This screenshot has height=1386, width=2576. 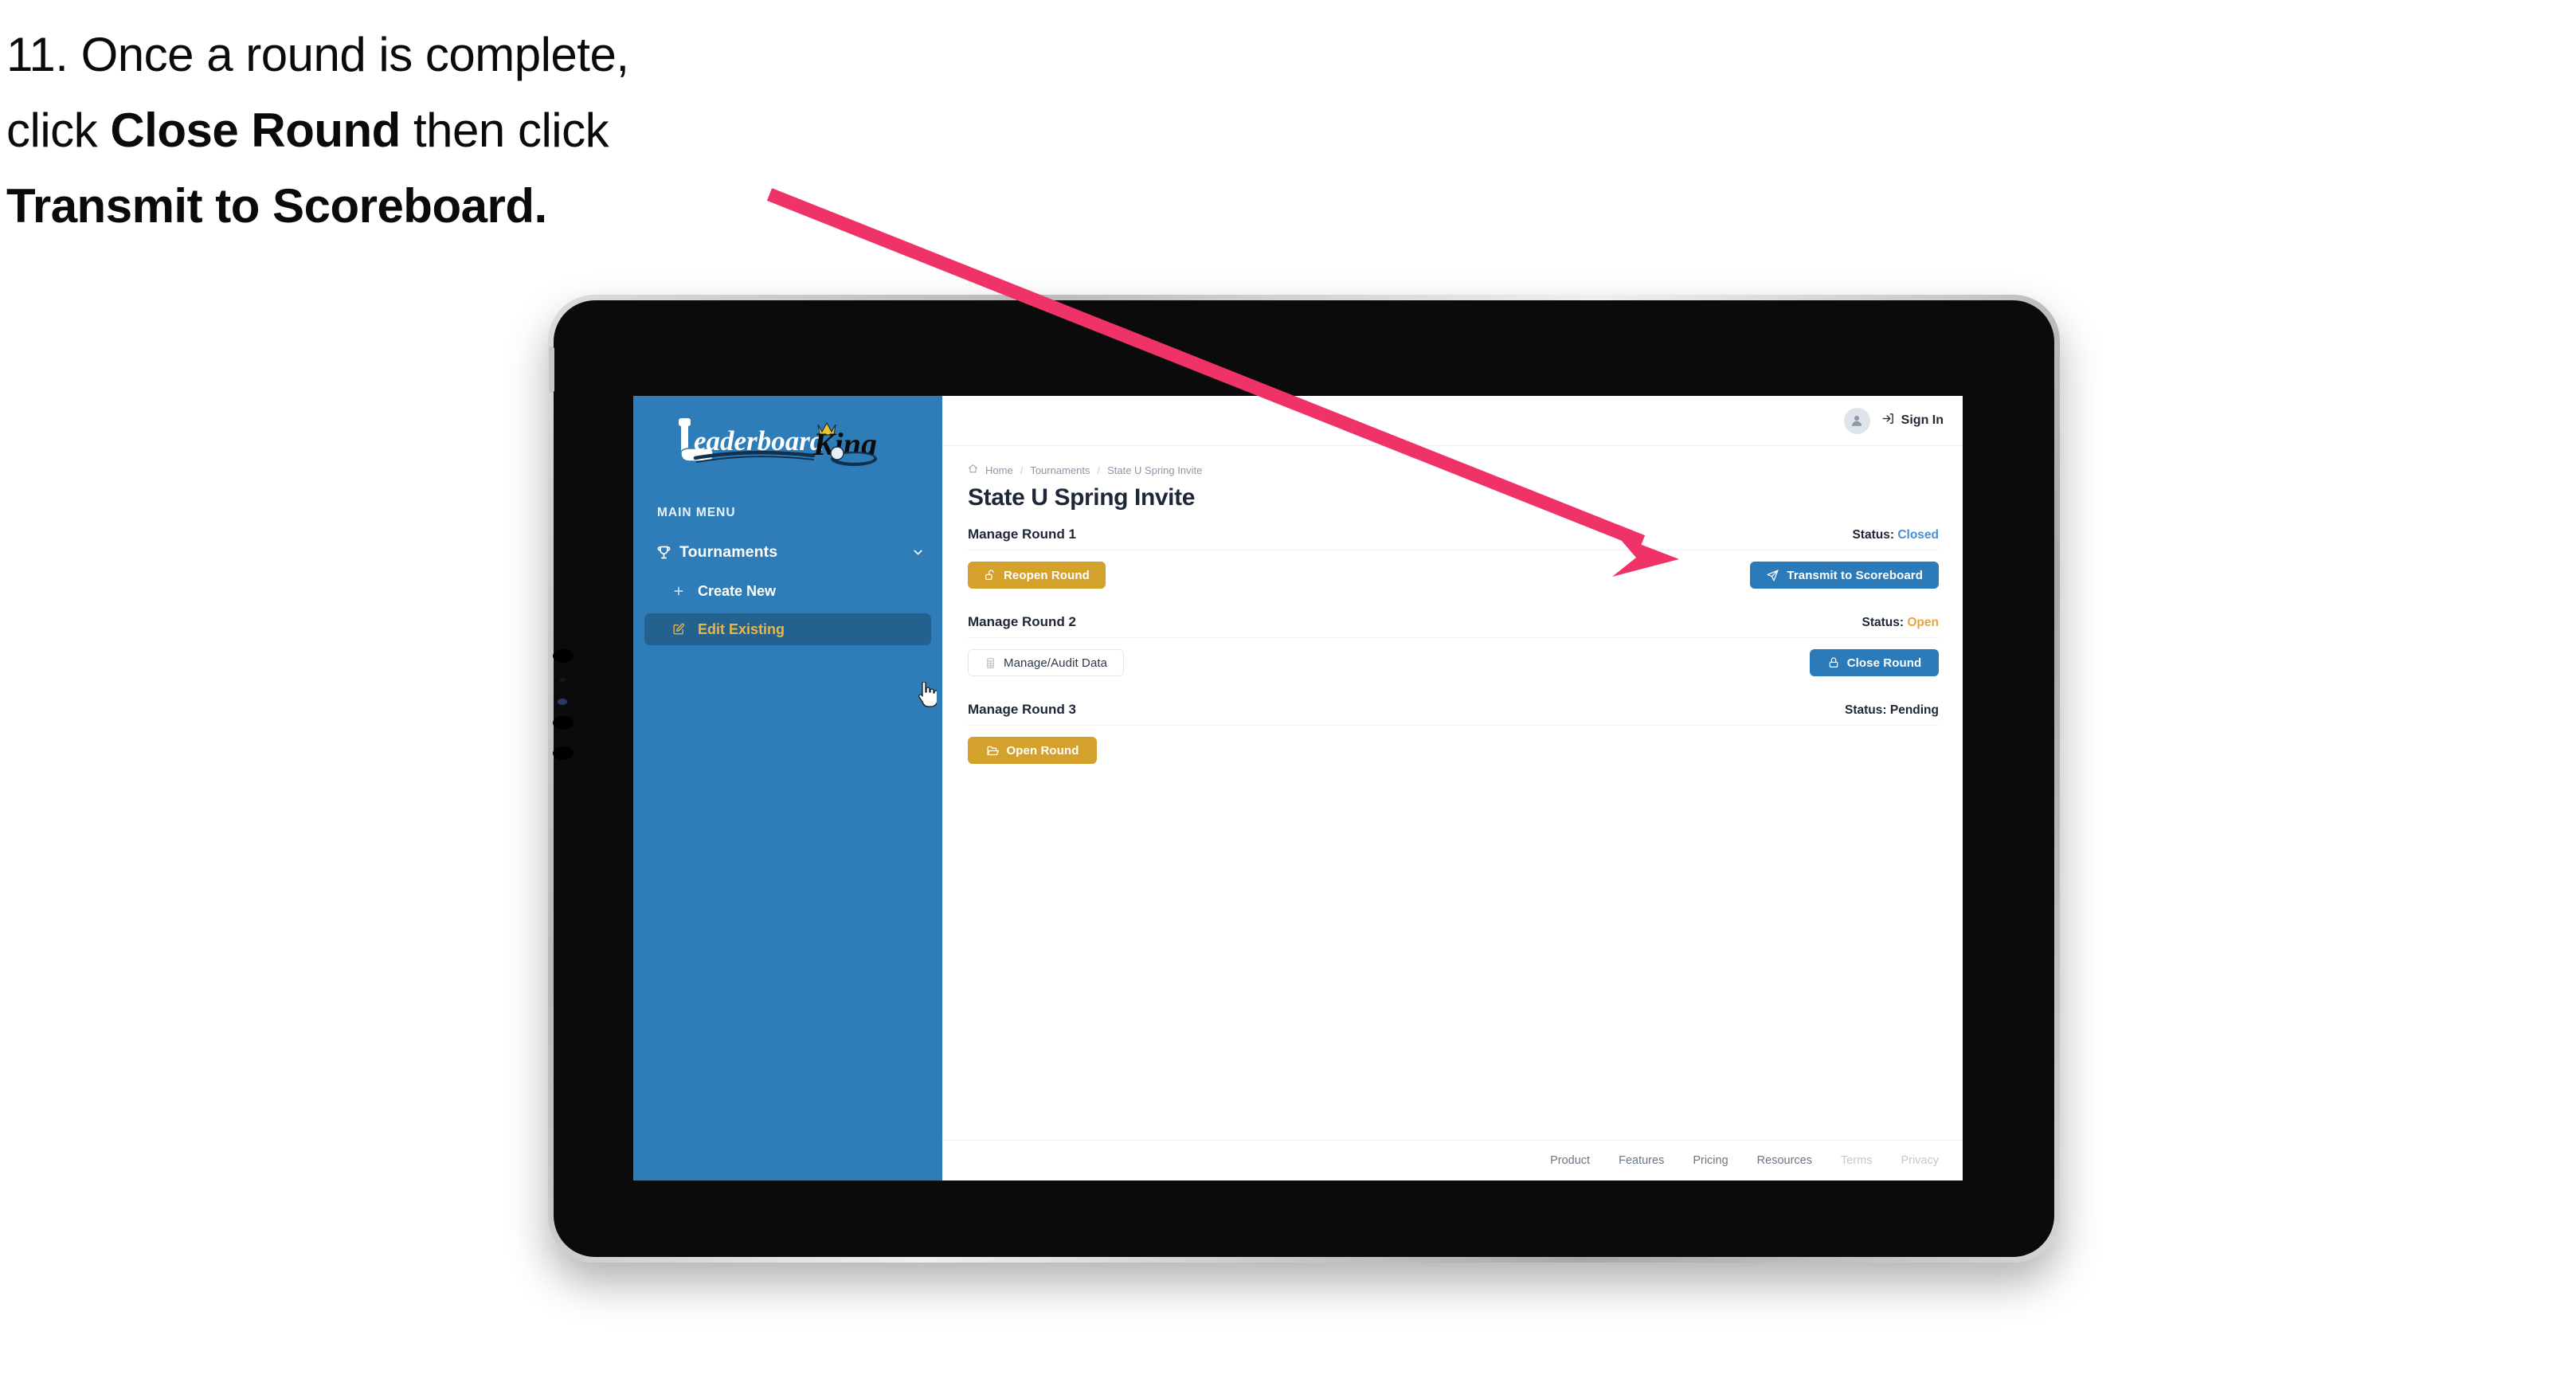 What do you see at coordinates (1888, 420) in the screenshot?
I see `sign-in-icon` at bounding box center [1888, 420].